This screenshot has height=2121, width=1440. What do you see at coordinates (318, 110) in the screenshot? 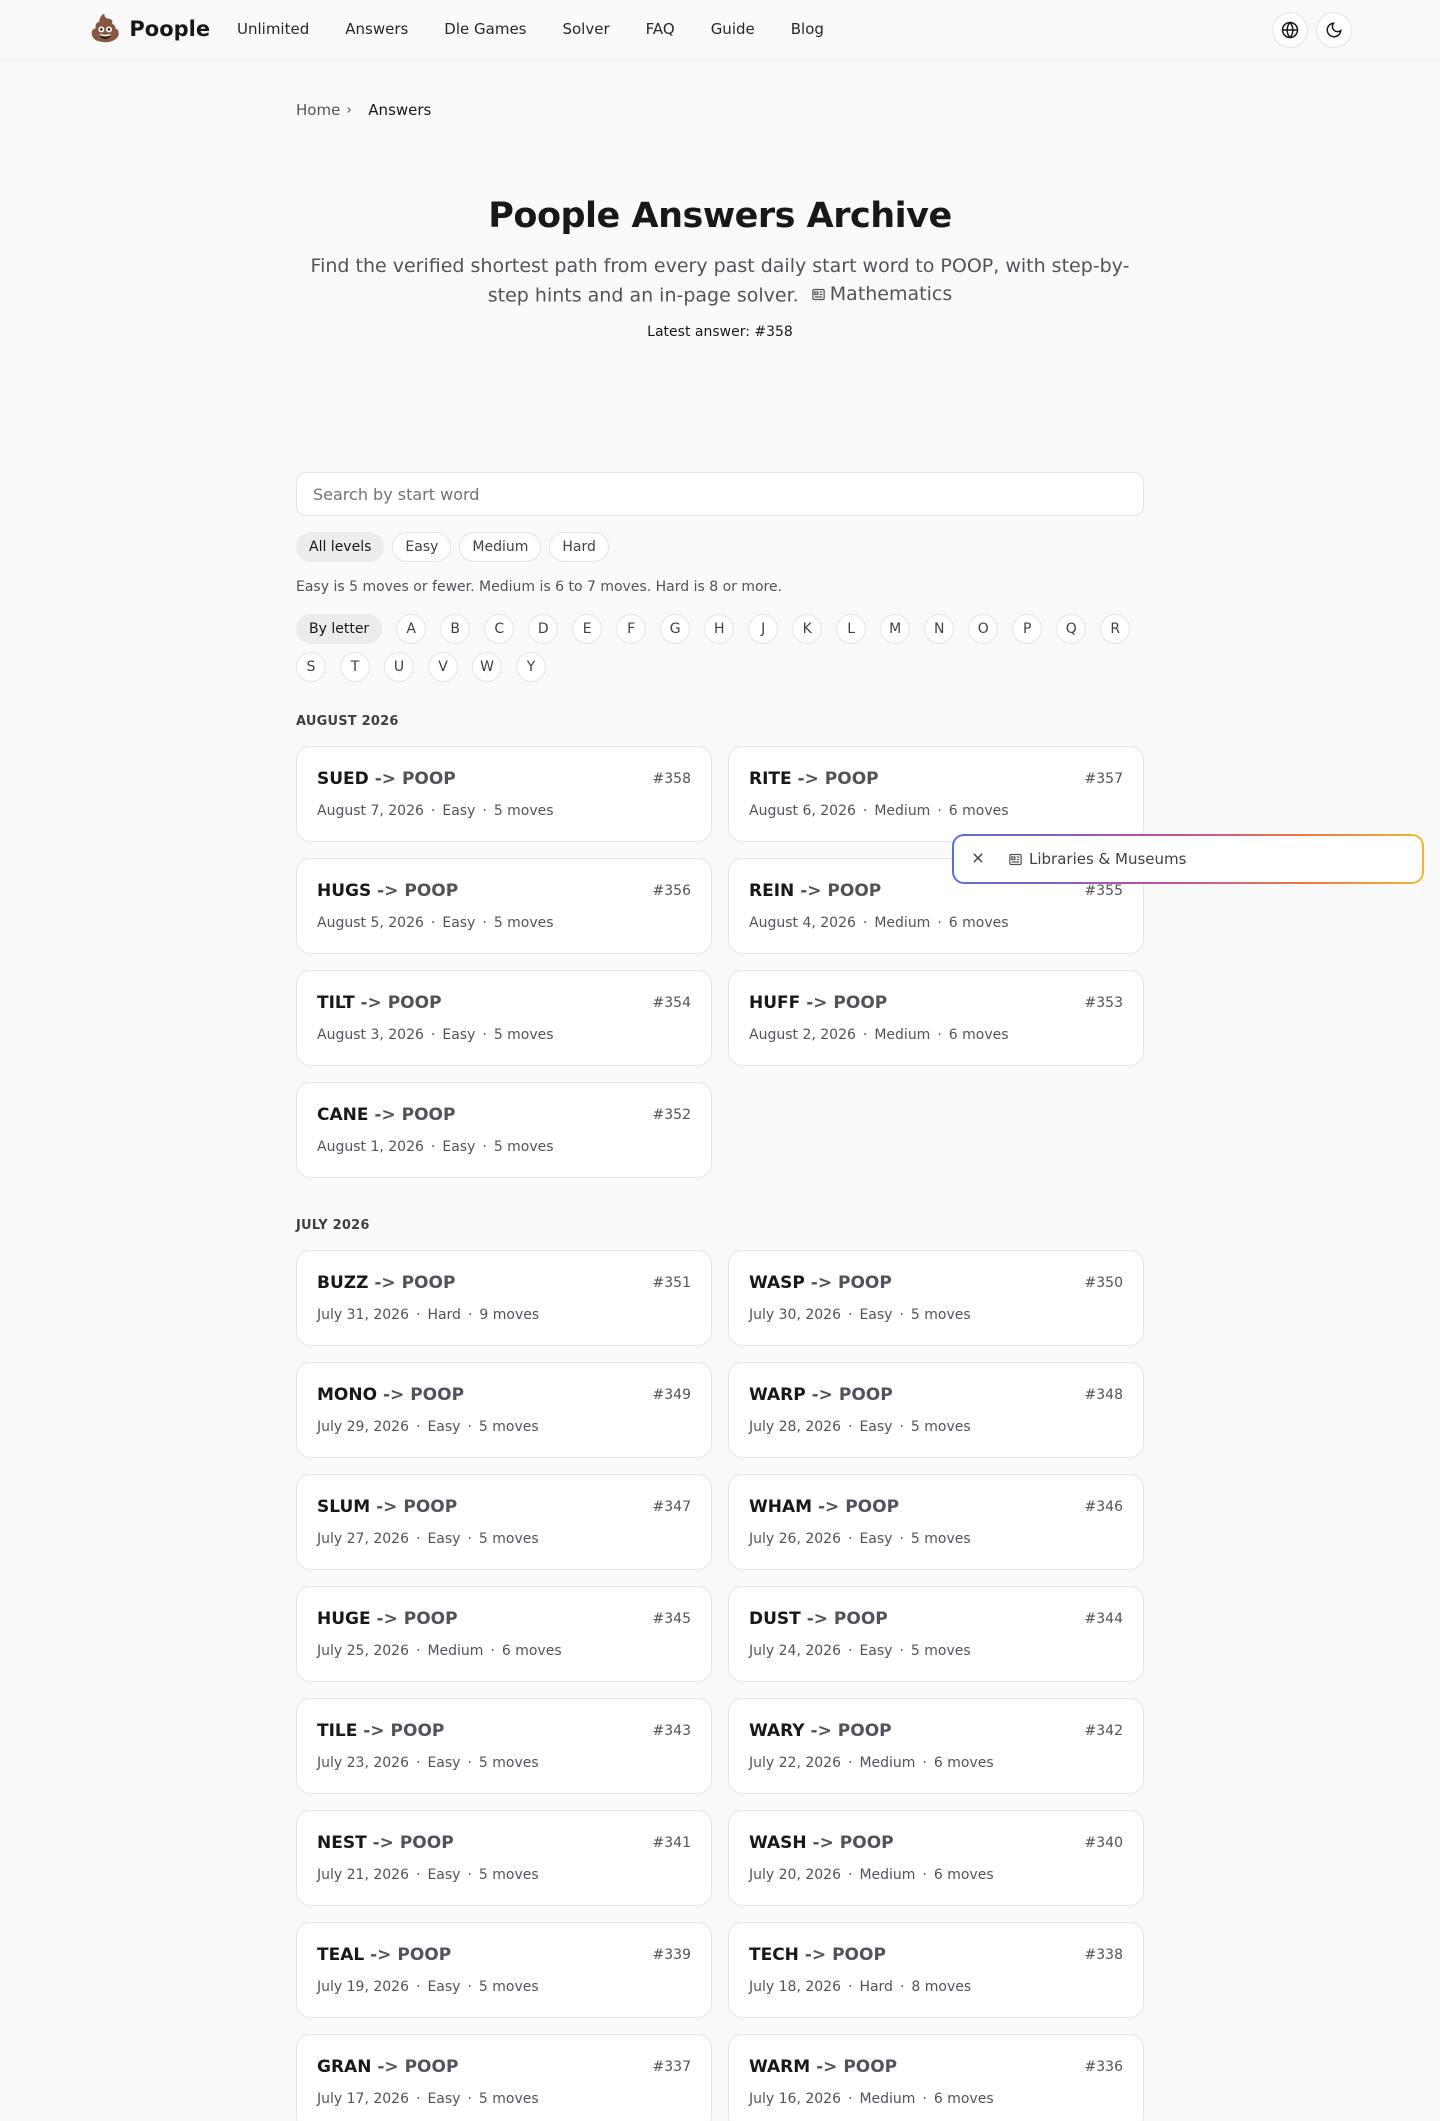
I see `breadcrumb-home: Home` at bounding box center [318, 110].